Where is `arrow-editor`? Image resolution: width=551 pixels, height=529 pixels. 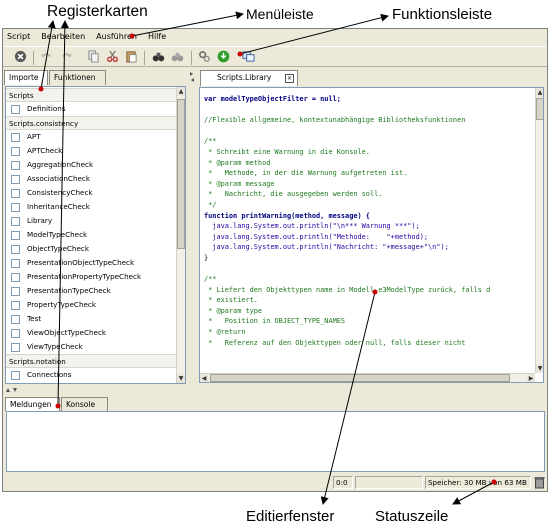
arrow-editor is located at coordinates (348, 398).